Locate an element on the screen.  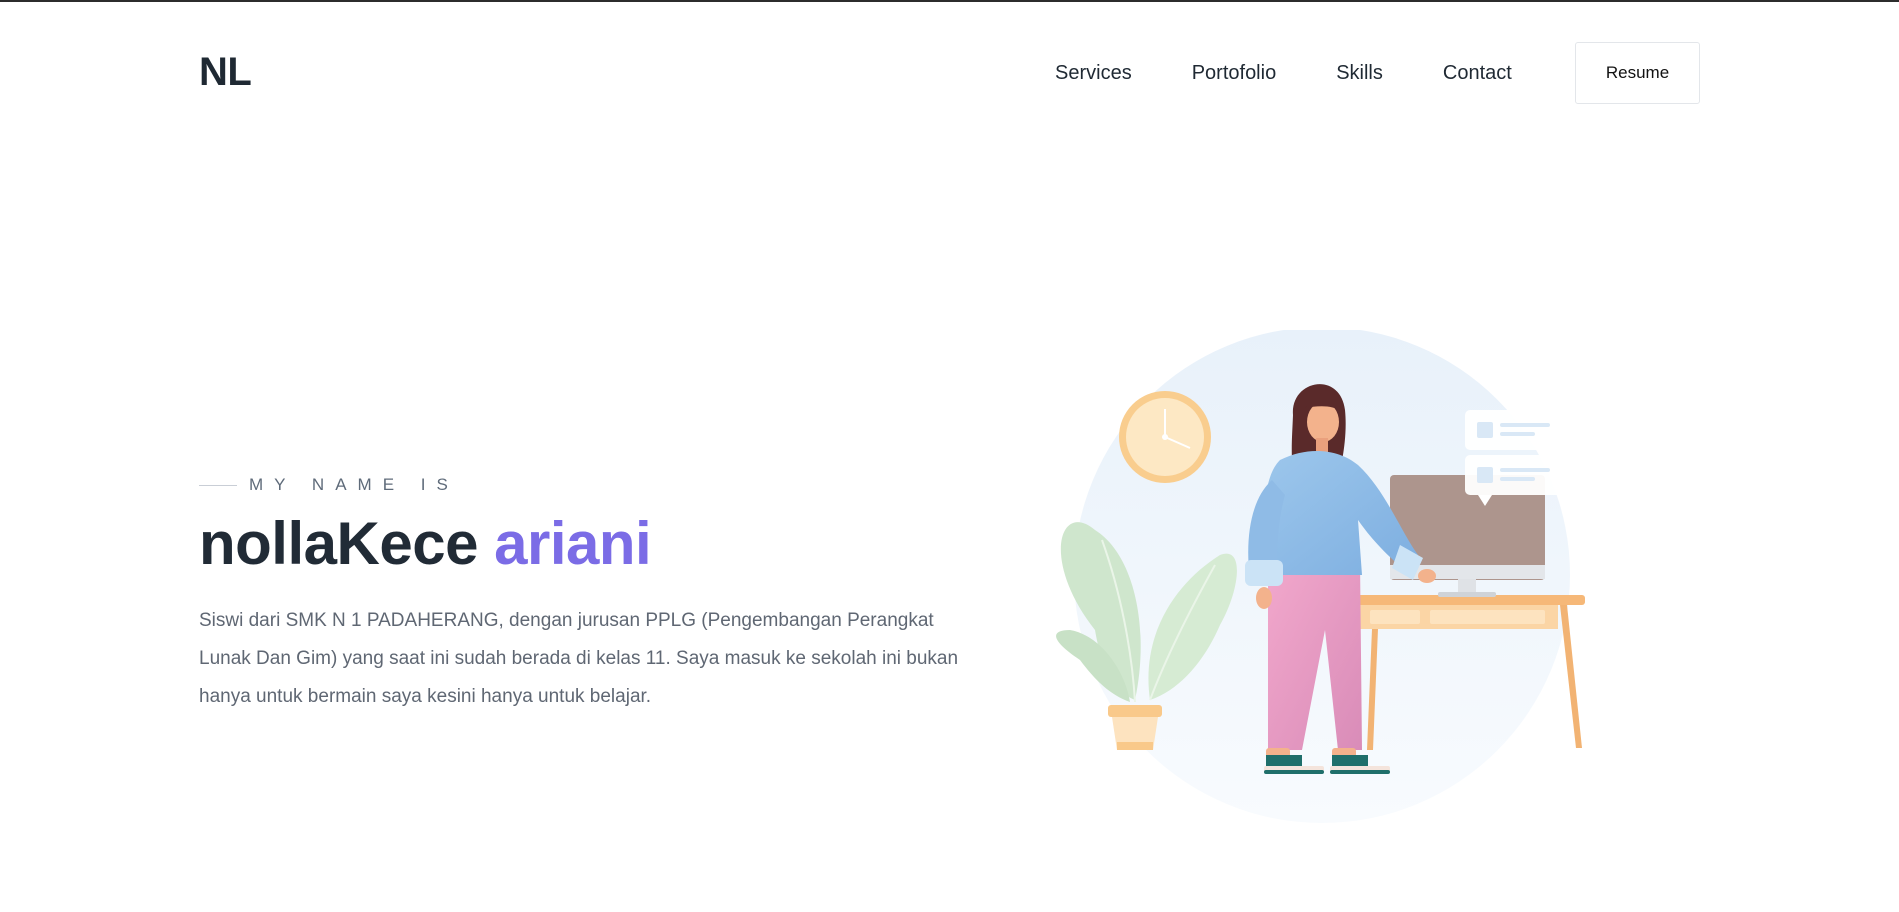
clock-icon is located at coordinates (1165, 437).